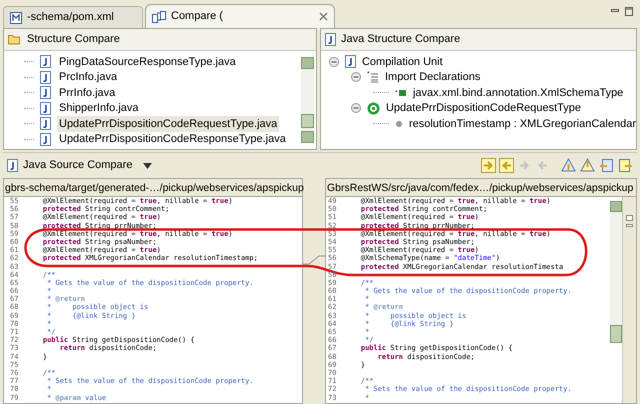  I want to click on file-icon, so click(16, 18).